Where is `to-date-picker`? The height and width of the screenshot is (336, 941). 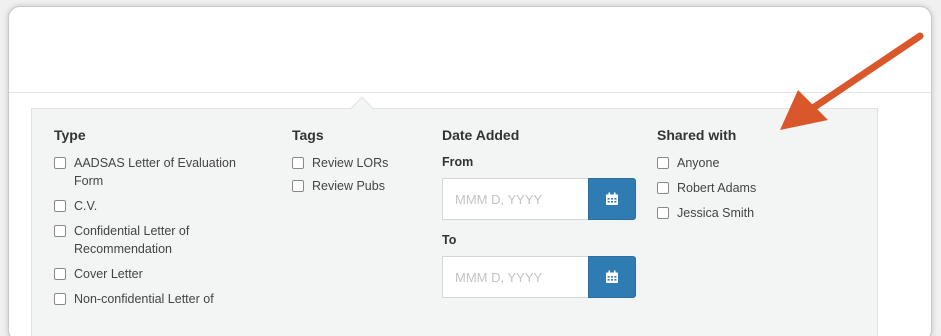 to-date-picker is located at coordinates (539, 277).